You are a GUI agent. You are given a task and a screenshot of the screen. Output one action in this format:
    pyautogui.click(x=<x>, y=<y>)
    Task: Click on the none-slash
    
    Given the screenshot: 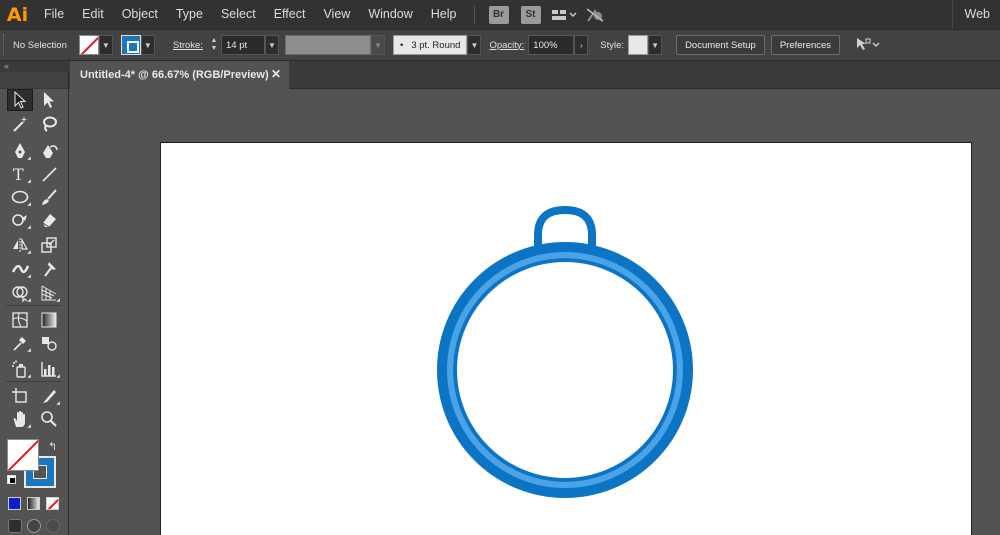 What is the action you would take?
    pyautogui.click(x=23, y=455)
    